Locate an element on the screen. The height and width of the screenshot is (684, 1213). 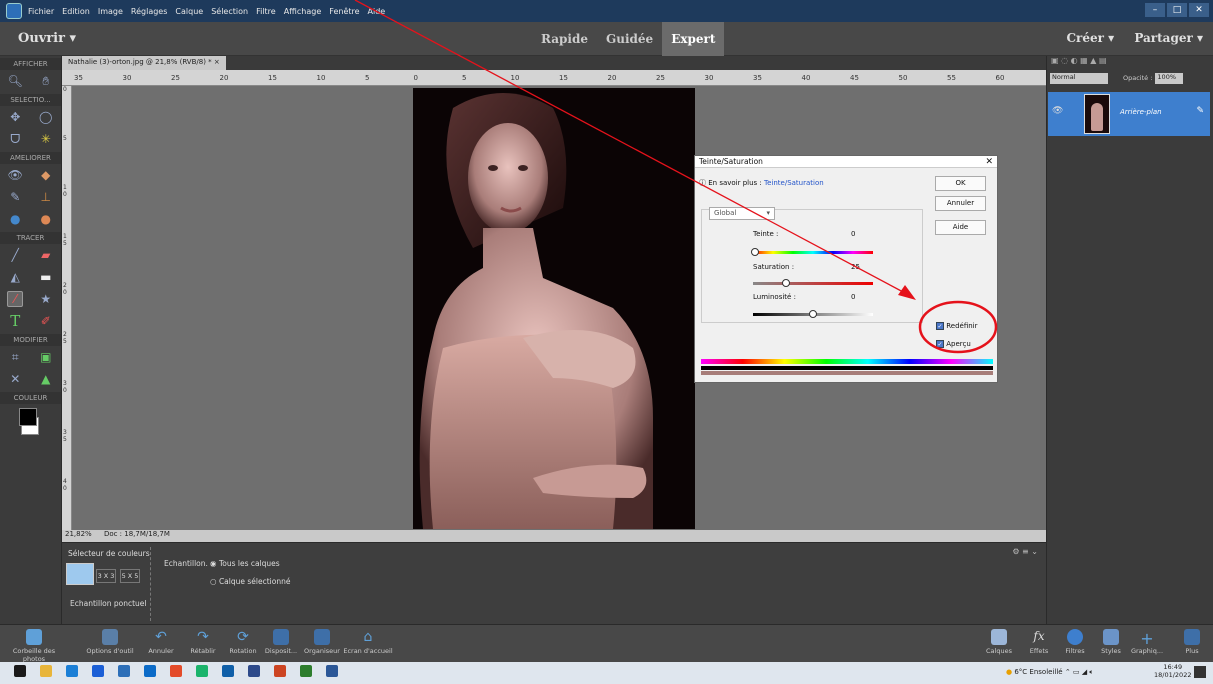
tab-rapide: Rapide is located at coordinates (564, 39).